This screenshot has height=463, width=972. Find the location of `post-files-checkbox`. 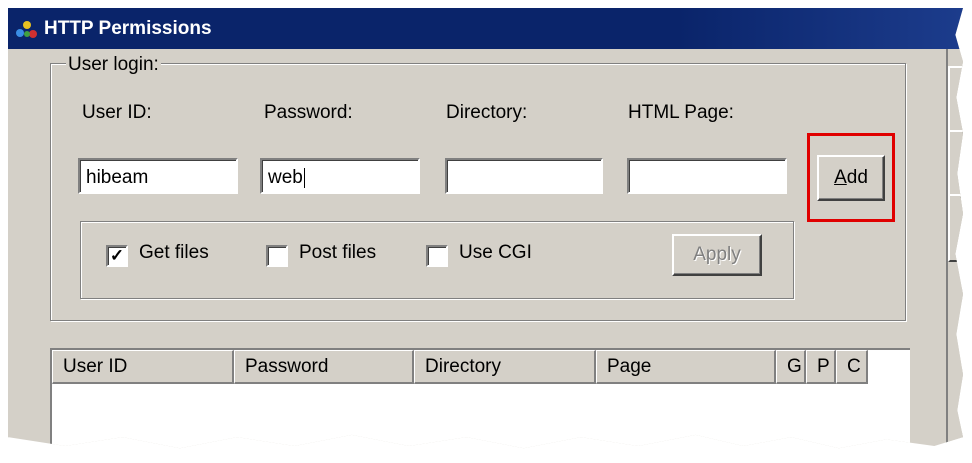

post-files-checkbox is located at coordinates (277, 256).